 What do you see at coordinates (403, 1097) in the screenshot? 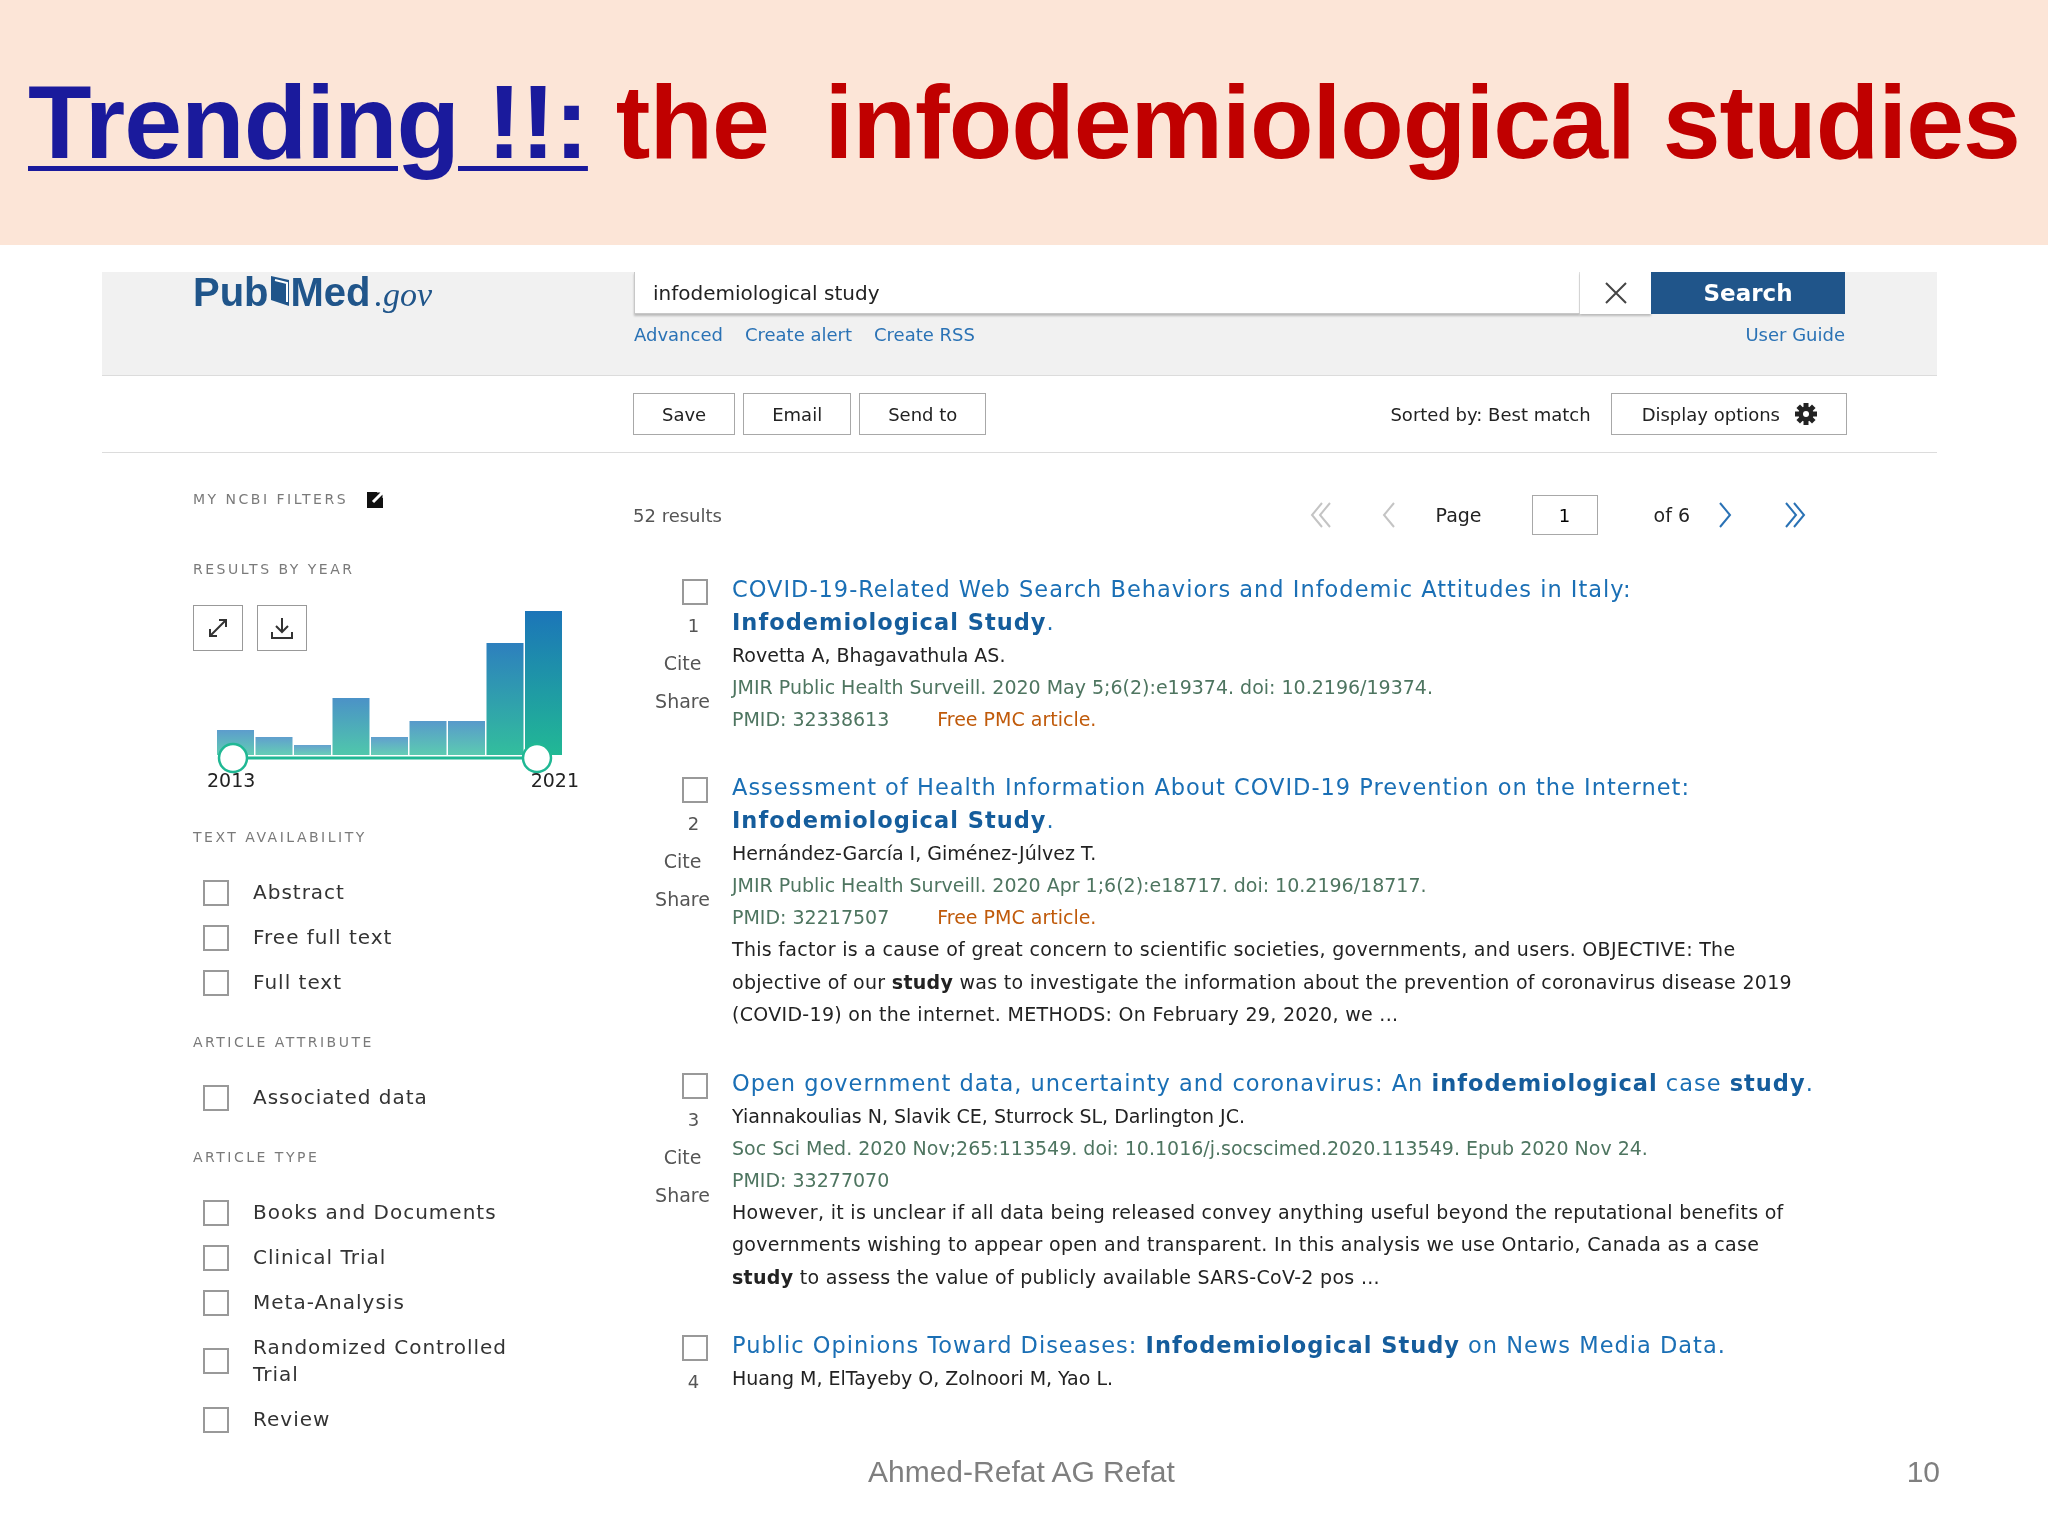
I see `filter-label: Associated data` at bounding box center [403, 1097].